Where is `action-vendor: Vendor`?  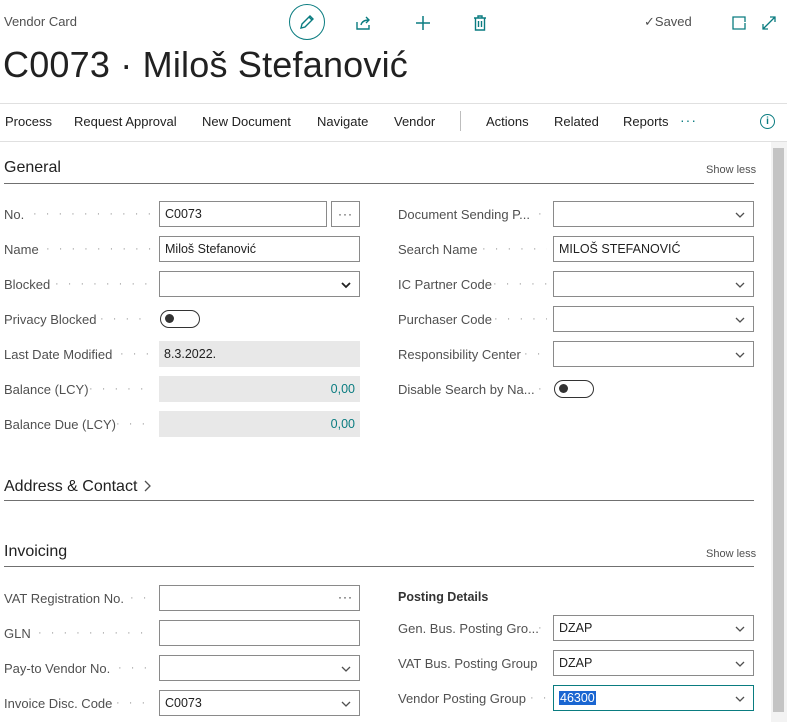
action-vendor: Vendor is located at coordinates (414, 121).